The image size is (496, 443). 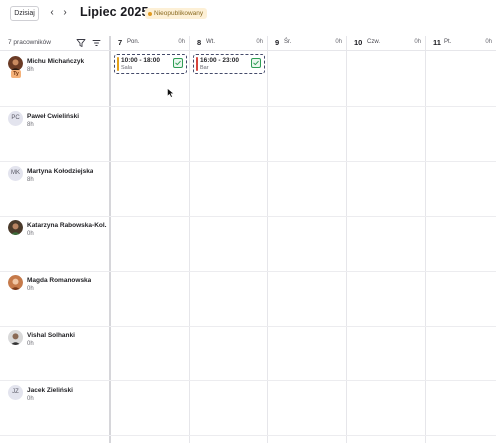 I want to click on shift-location: Sala, so click(x=127, y=68).